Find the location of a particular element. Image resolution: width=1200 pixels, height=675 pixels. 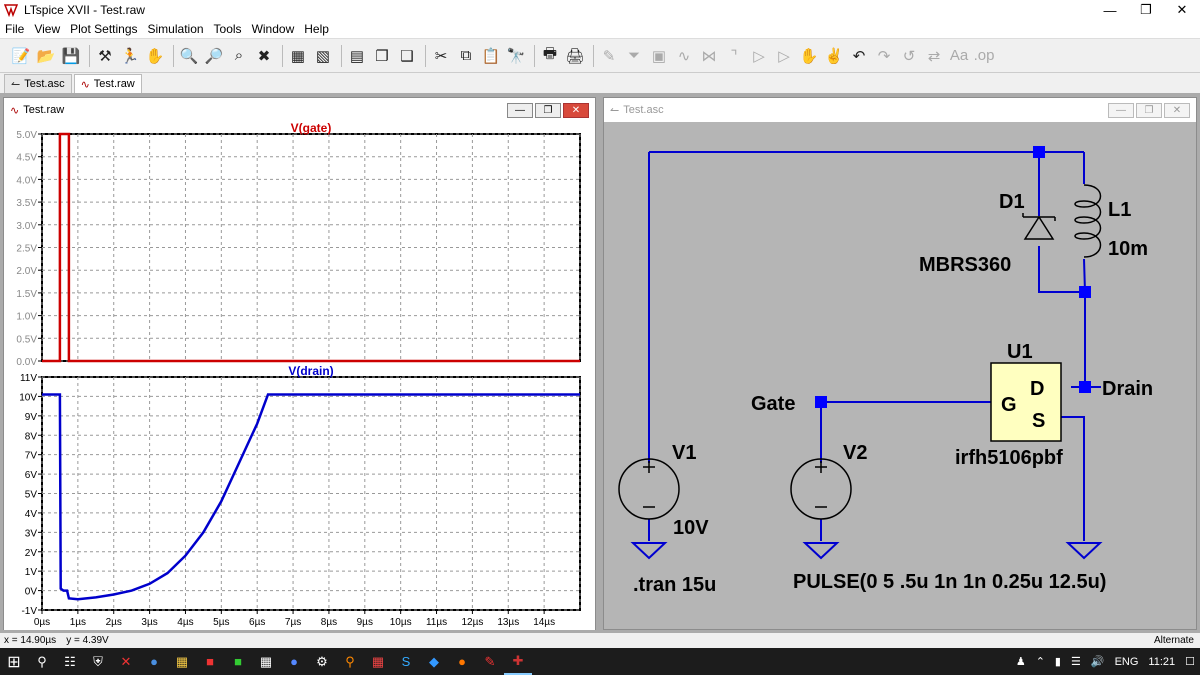

app-pdf-icon: ▦ is located at coordinates (378, 661).